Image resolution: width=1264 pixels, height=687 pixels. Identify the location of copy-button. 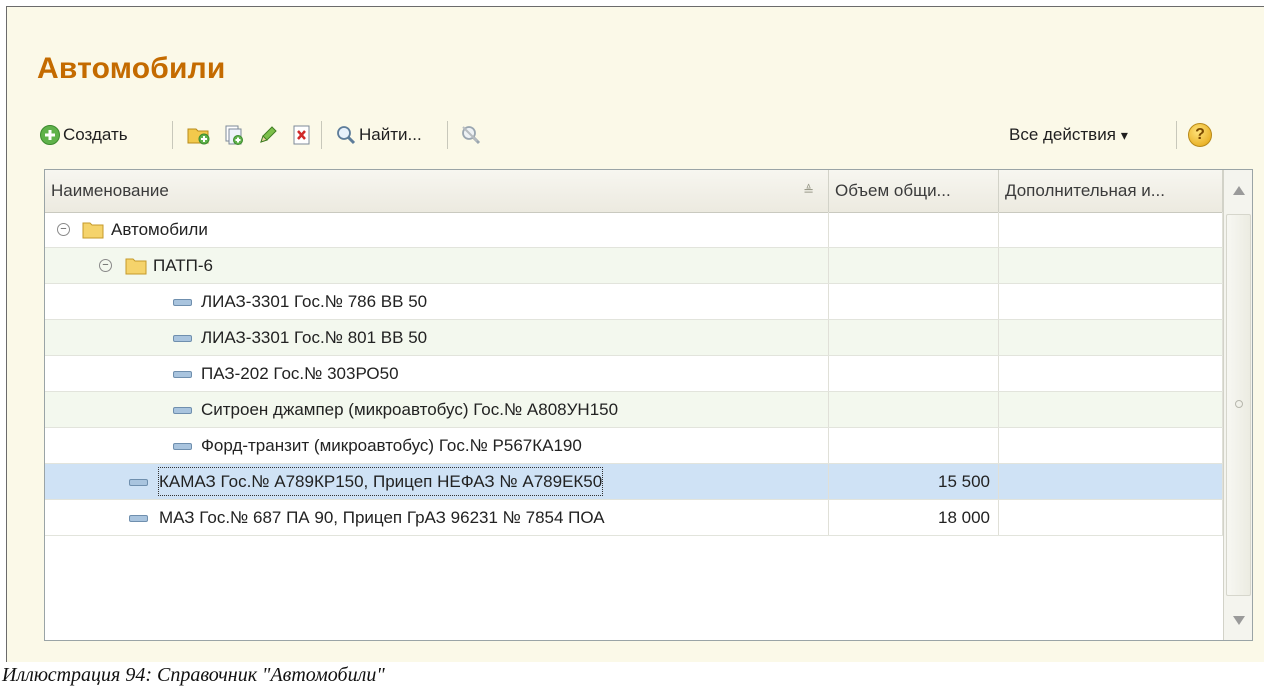
(234, 135).